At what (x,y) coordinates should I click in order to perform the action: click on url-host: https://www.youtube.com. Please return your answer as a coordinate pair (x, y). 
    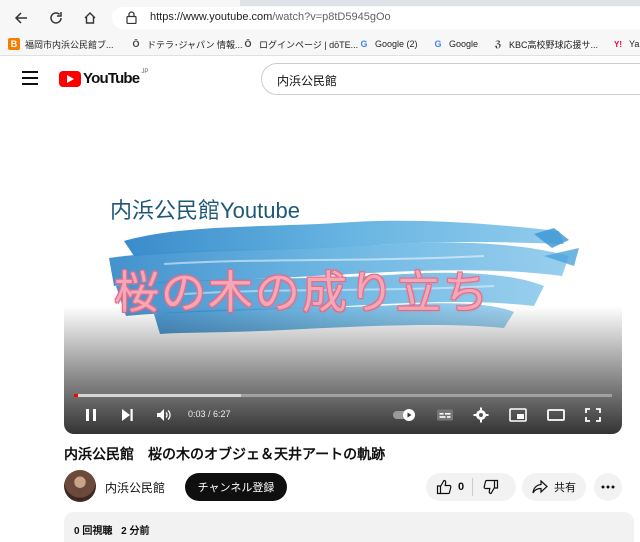
    Looking at the image, I should click on (211, 17).